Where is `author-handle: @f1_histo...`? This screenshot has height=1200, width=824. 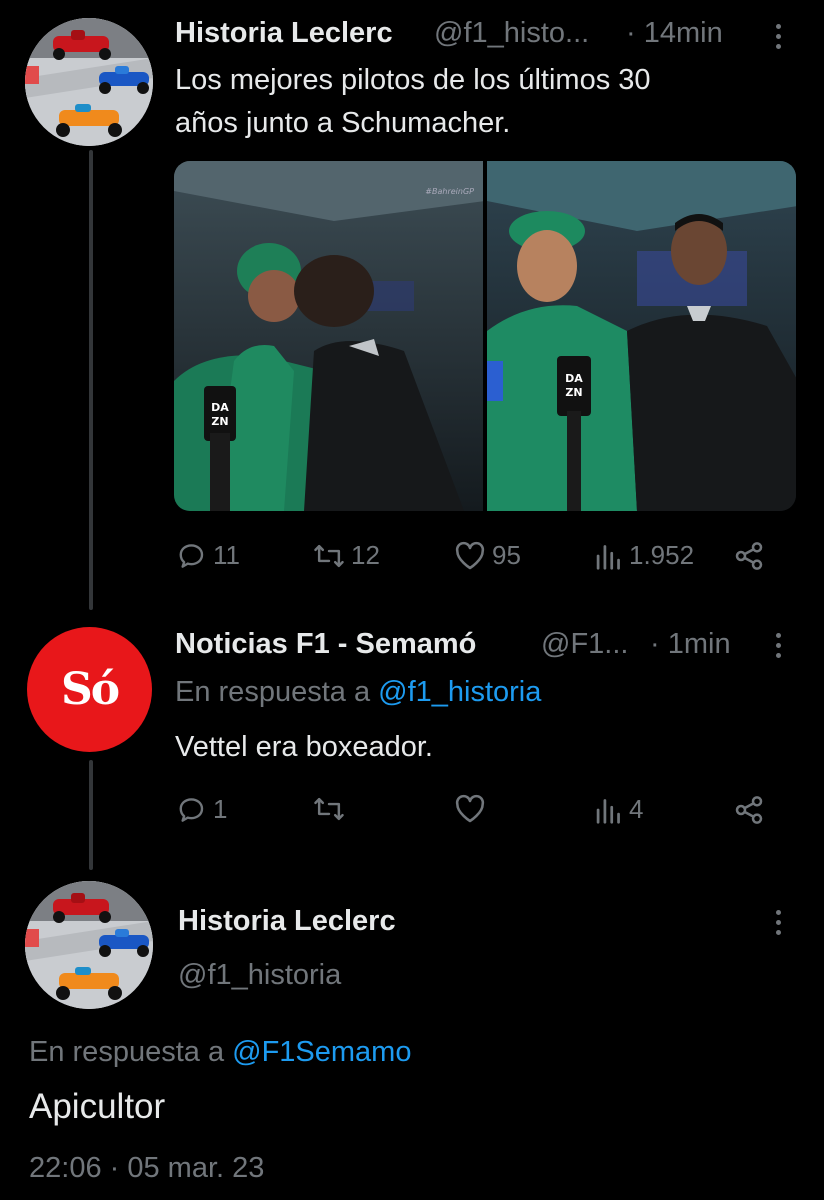 author-handle: @f1_histo... is located at coordinates (511, 33).